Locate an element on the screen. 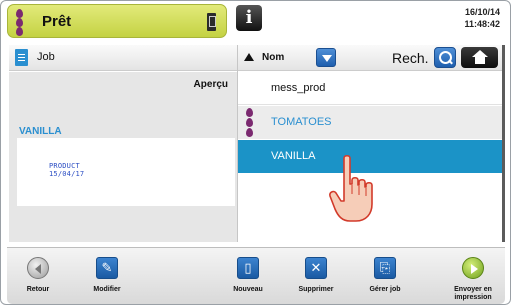 The height and width of the screenshot is (305, 511). clock-time: 11:48:42 is located at coordinates (482, 24).